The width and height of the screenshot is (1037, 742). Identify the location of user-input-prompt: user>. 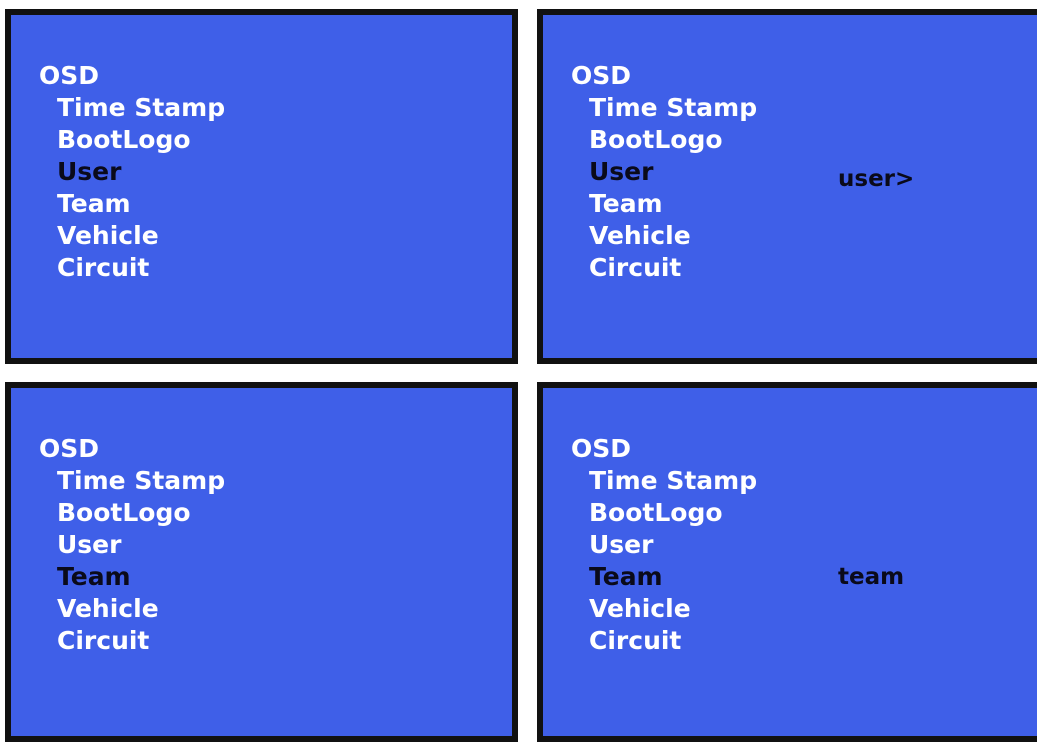
(876, 179).